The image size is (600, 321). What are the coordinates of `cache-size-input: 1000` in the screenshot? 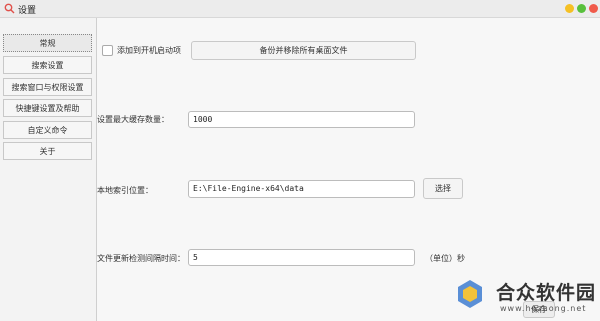 It's located at (301, 119).